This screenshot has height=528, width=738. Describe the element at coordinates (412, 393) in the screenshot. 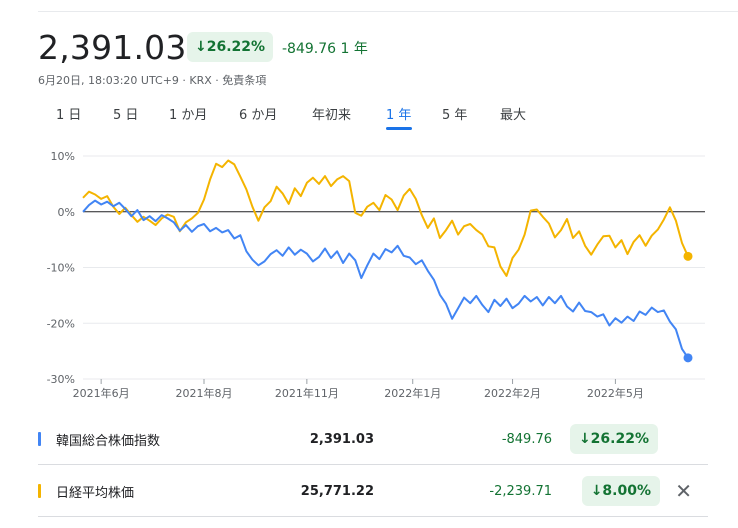

I see `x-tick-label: 2022年1月` at that location.